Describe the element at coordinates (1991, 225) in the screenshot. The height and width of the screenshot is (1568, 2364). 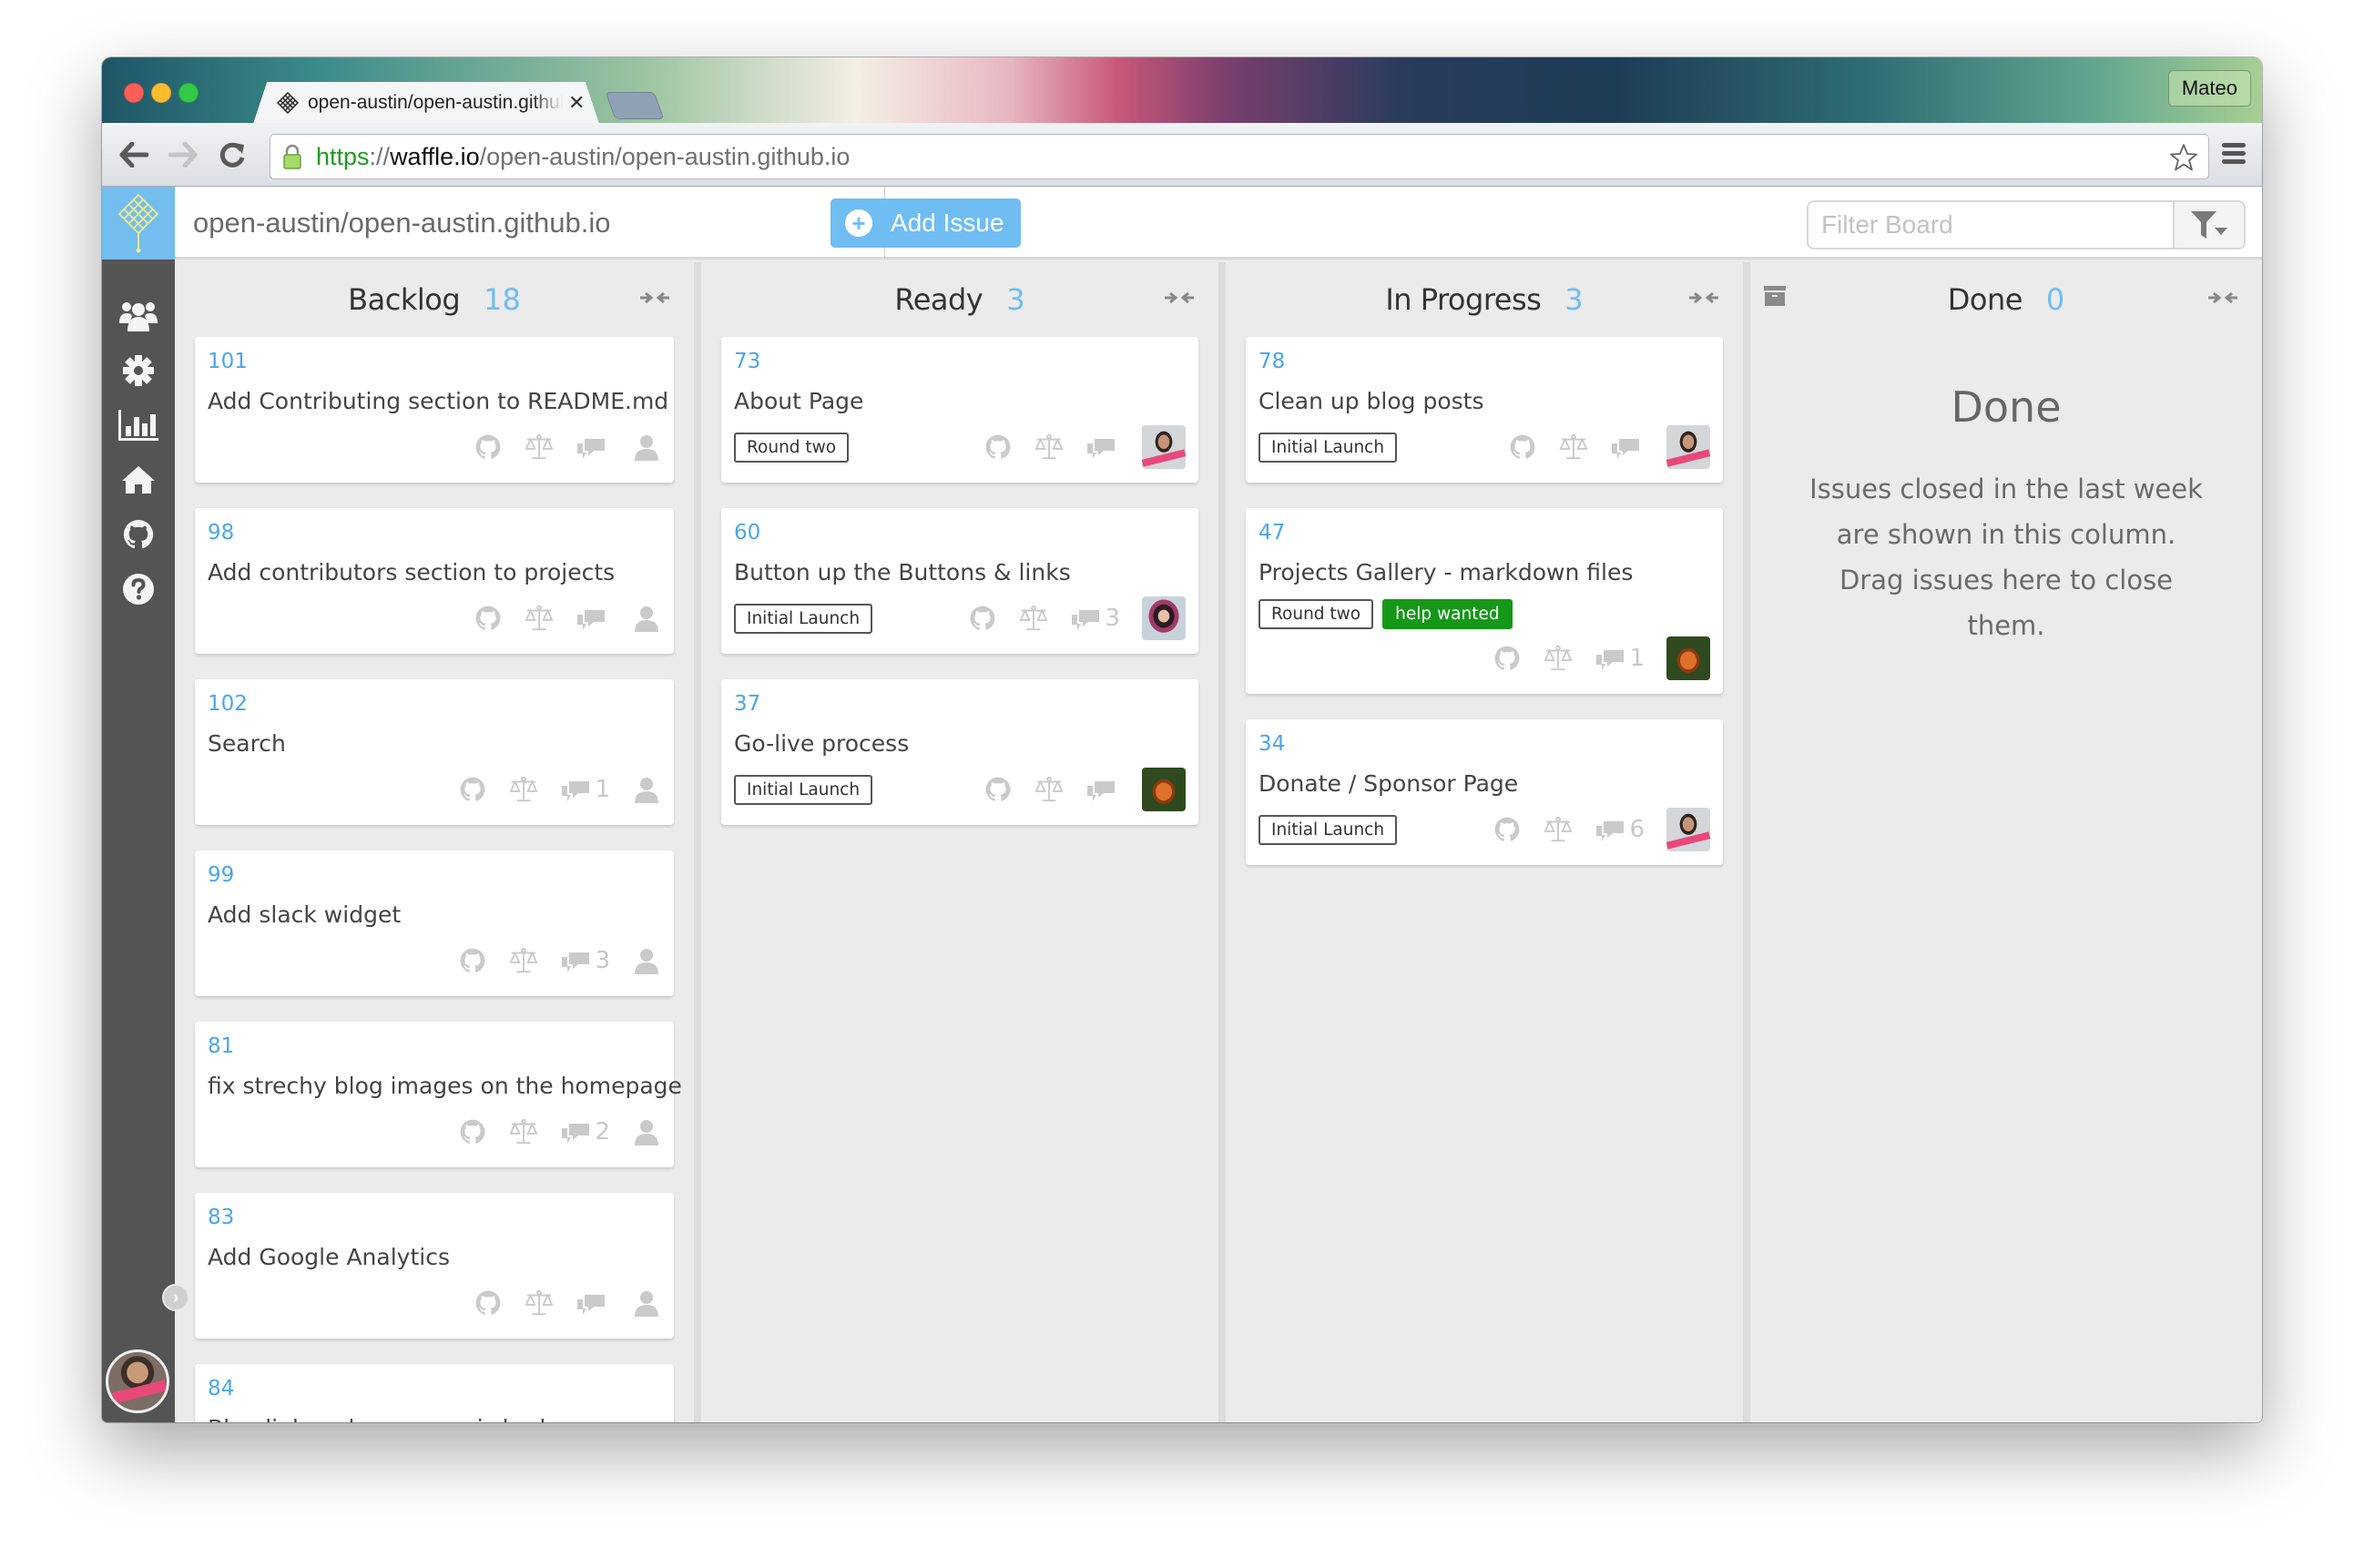
I see `filter-board-input` at that location.